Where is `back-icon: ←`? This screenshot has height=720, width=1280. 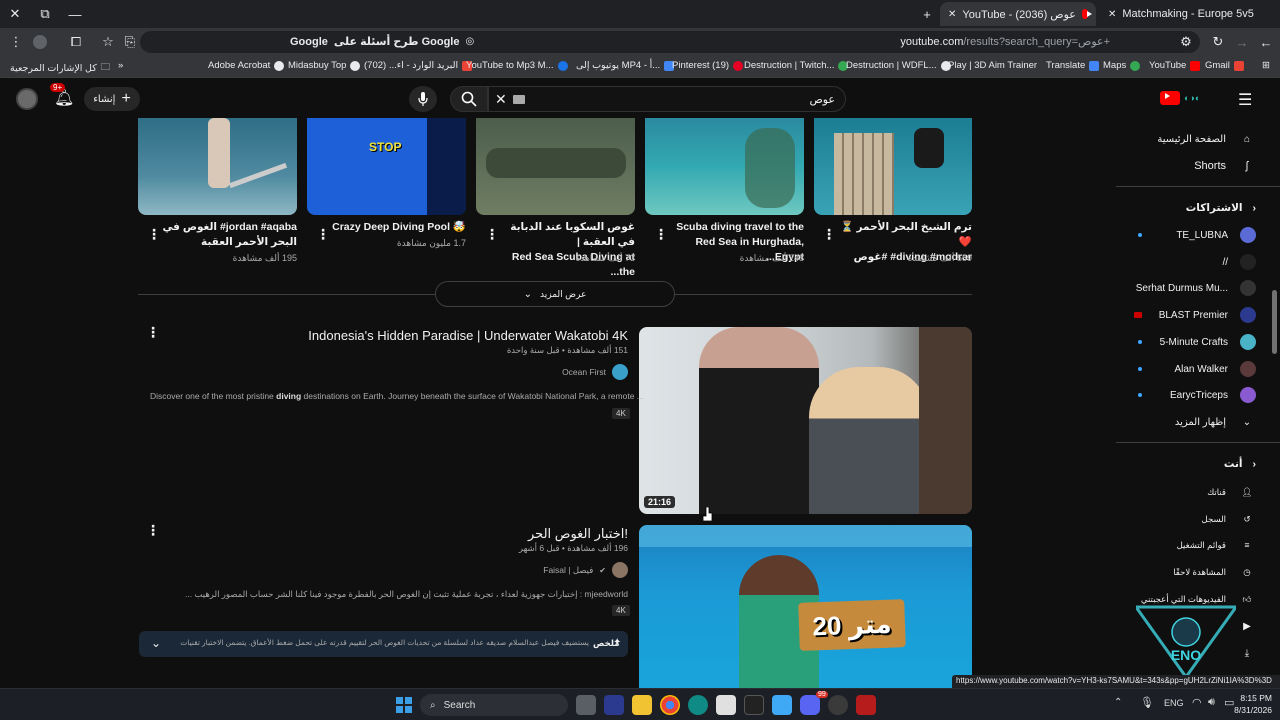 back-icon: ← is located at coordinates (1266, 42).